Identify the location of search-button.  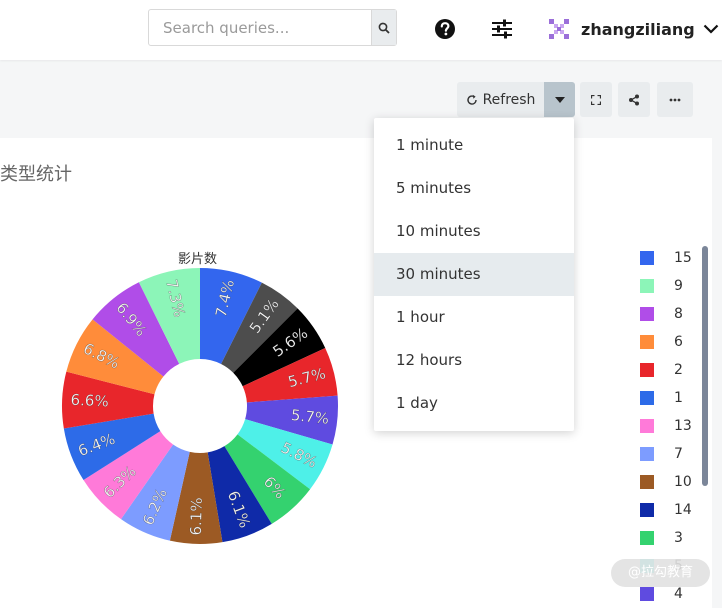
(383, 27).